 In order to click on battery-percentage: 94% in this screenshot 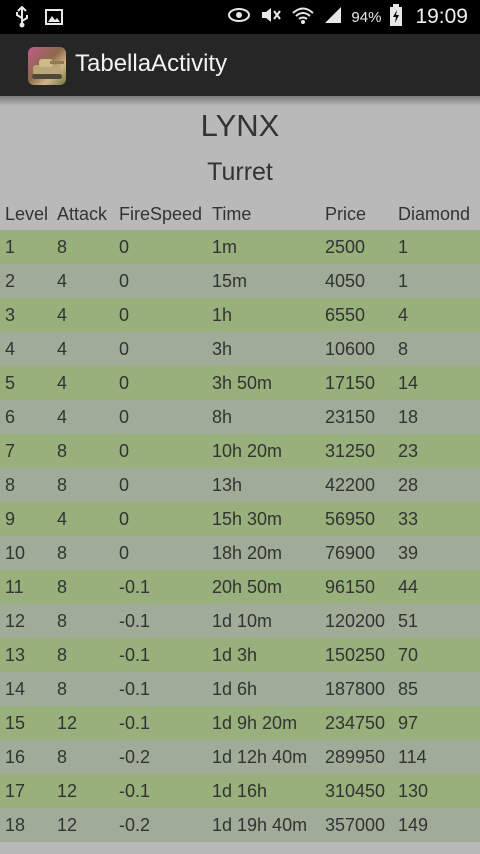, I will do `click(366, 17)`.